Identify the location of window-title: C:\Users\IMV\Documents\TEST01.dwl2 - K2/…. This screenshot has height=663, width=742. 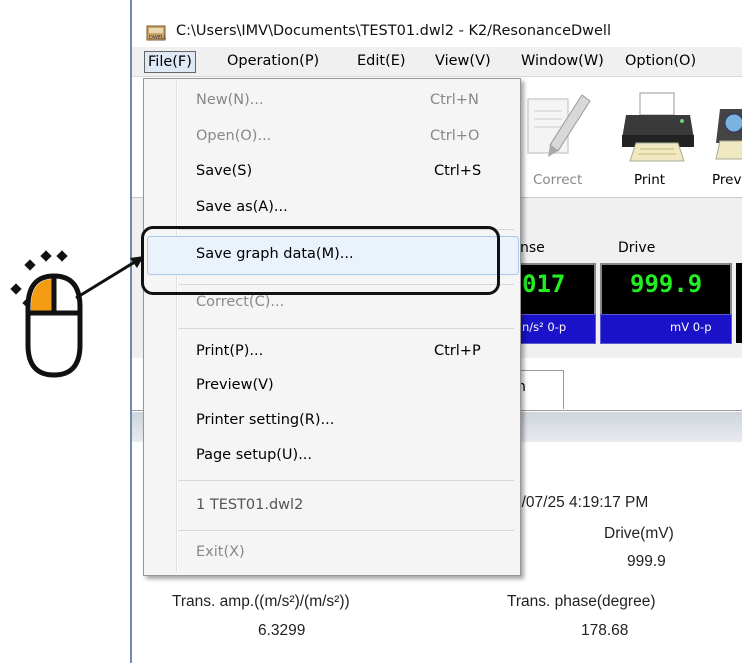
(393, 31).